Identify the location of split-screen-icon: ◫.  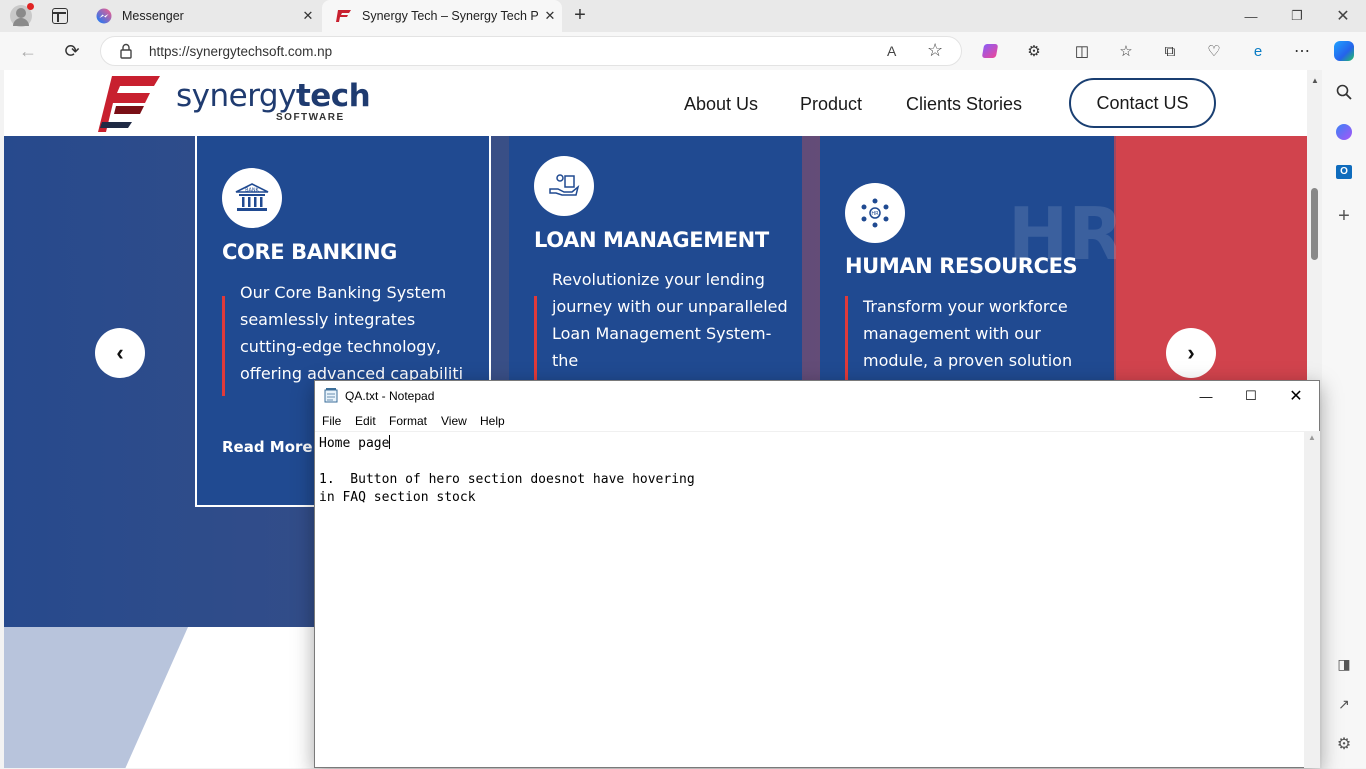
(1082, 51).